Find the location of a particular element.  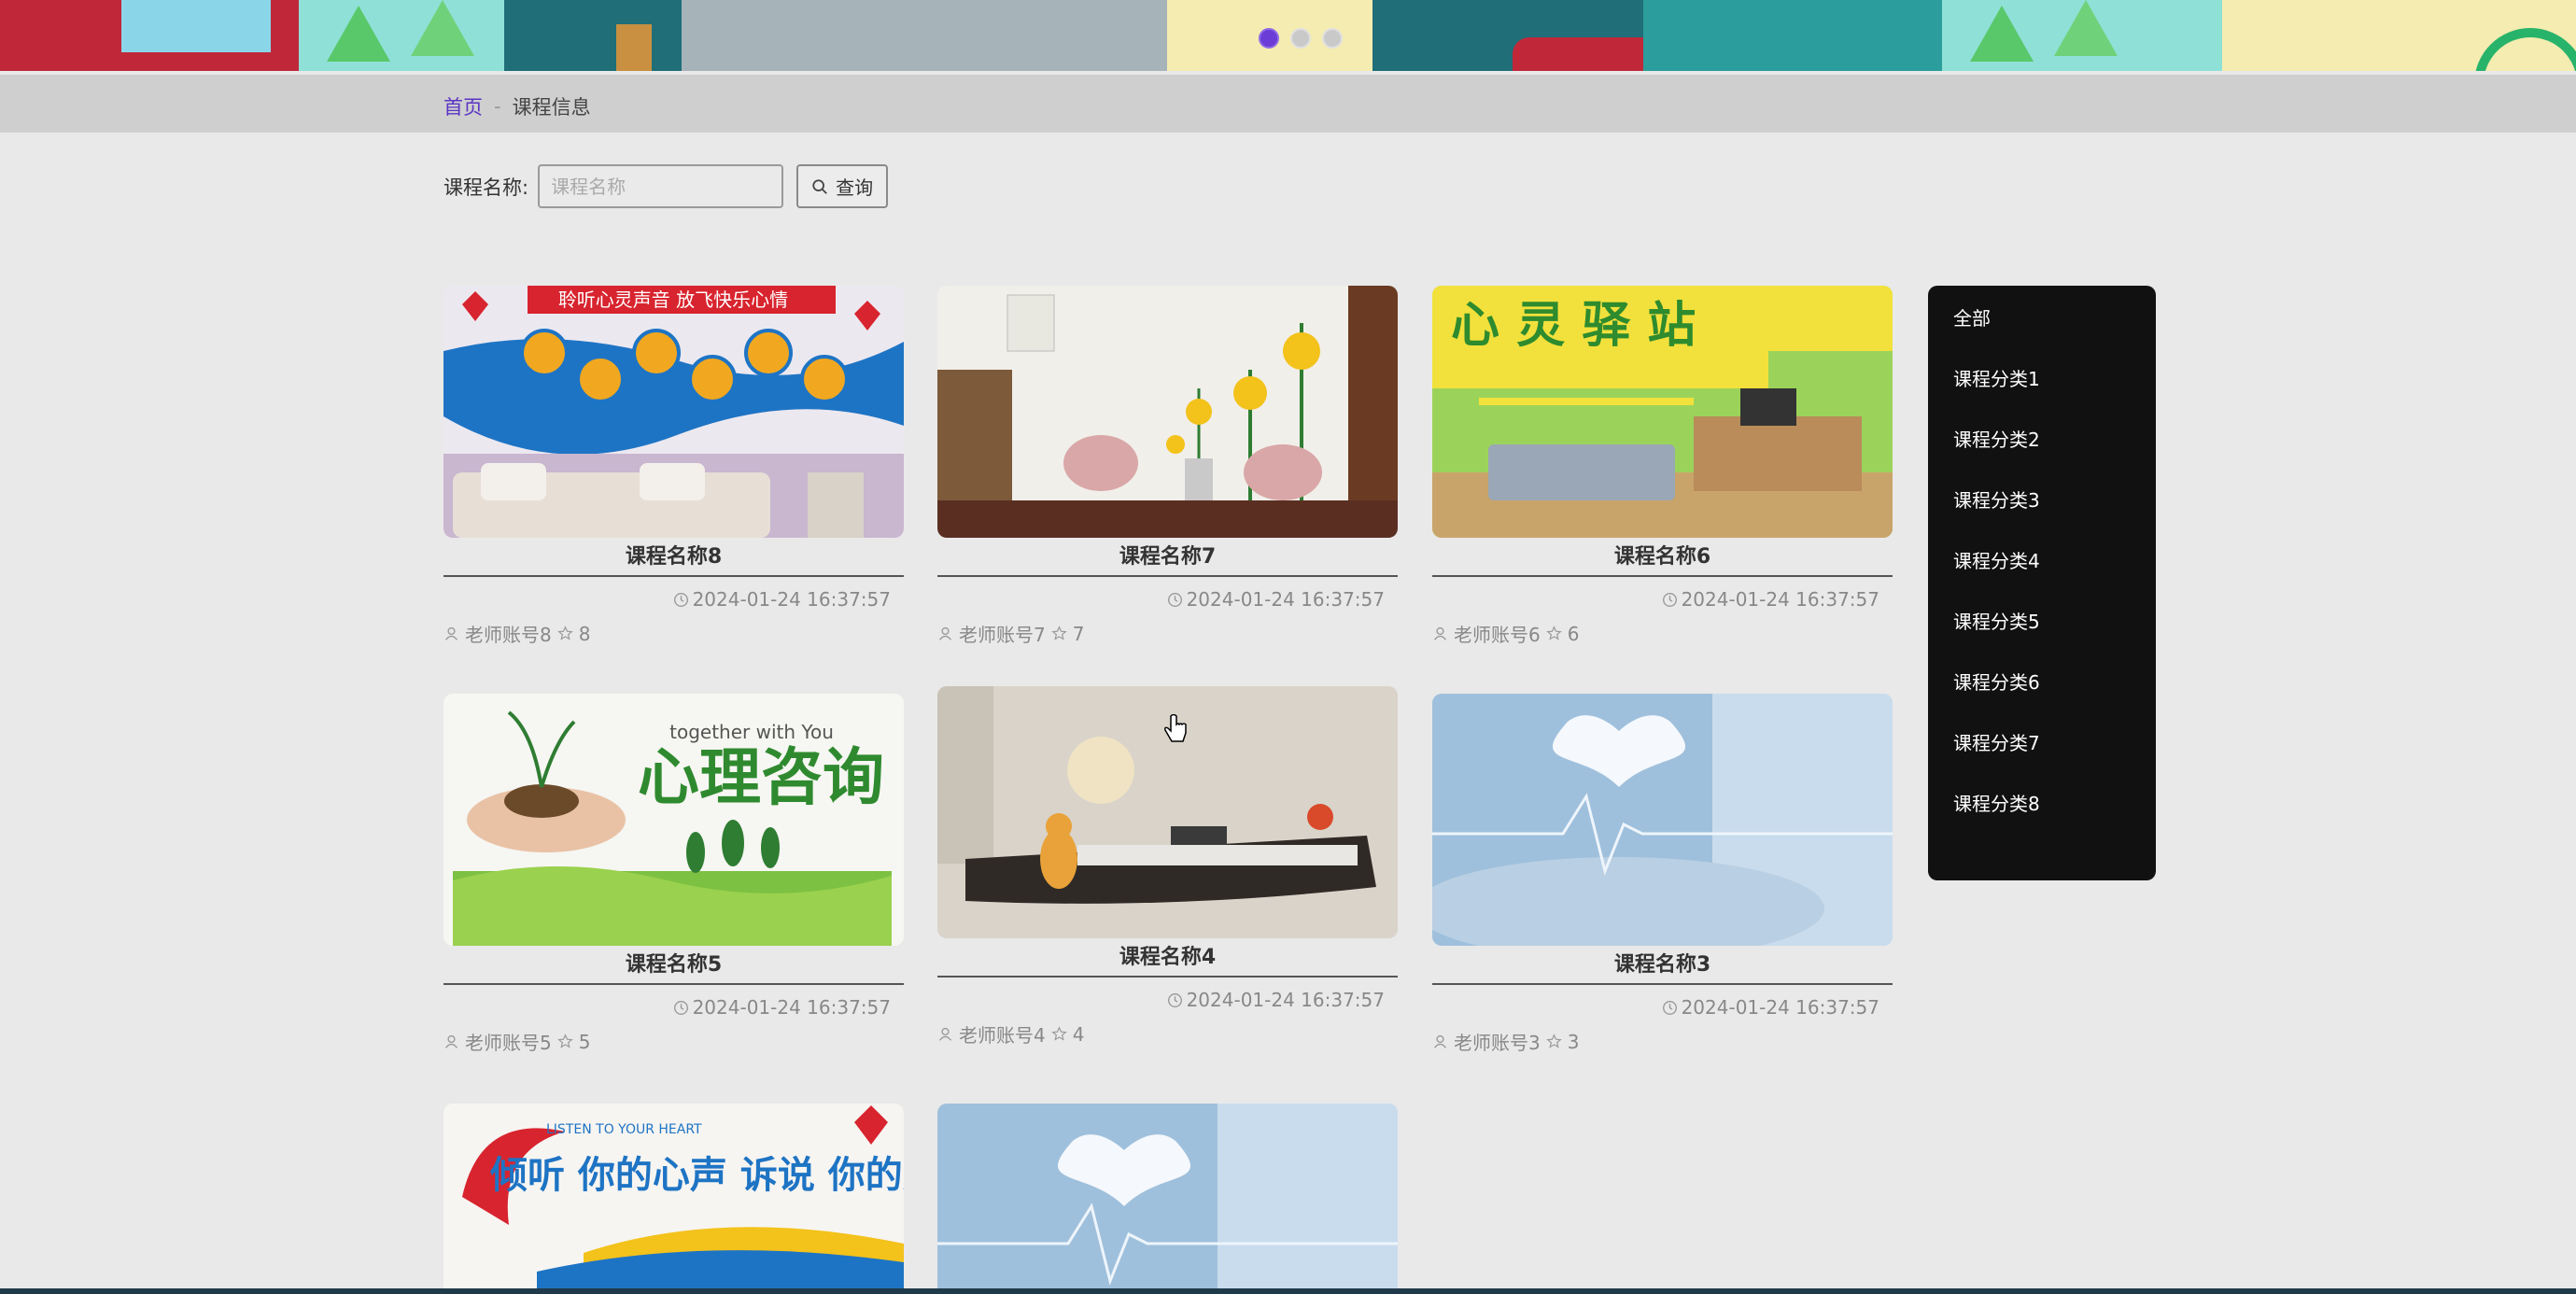

course-meta: 老师账号7 7 is located at coordinates (1168, 633).